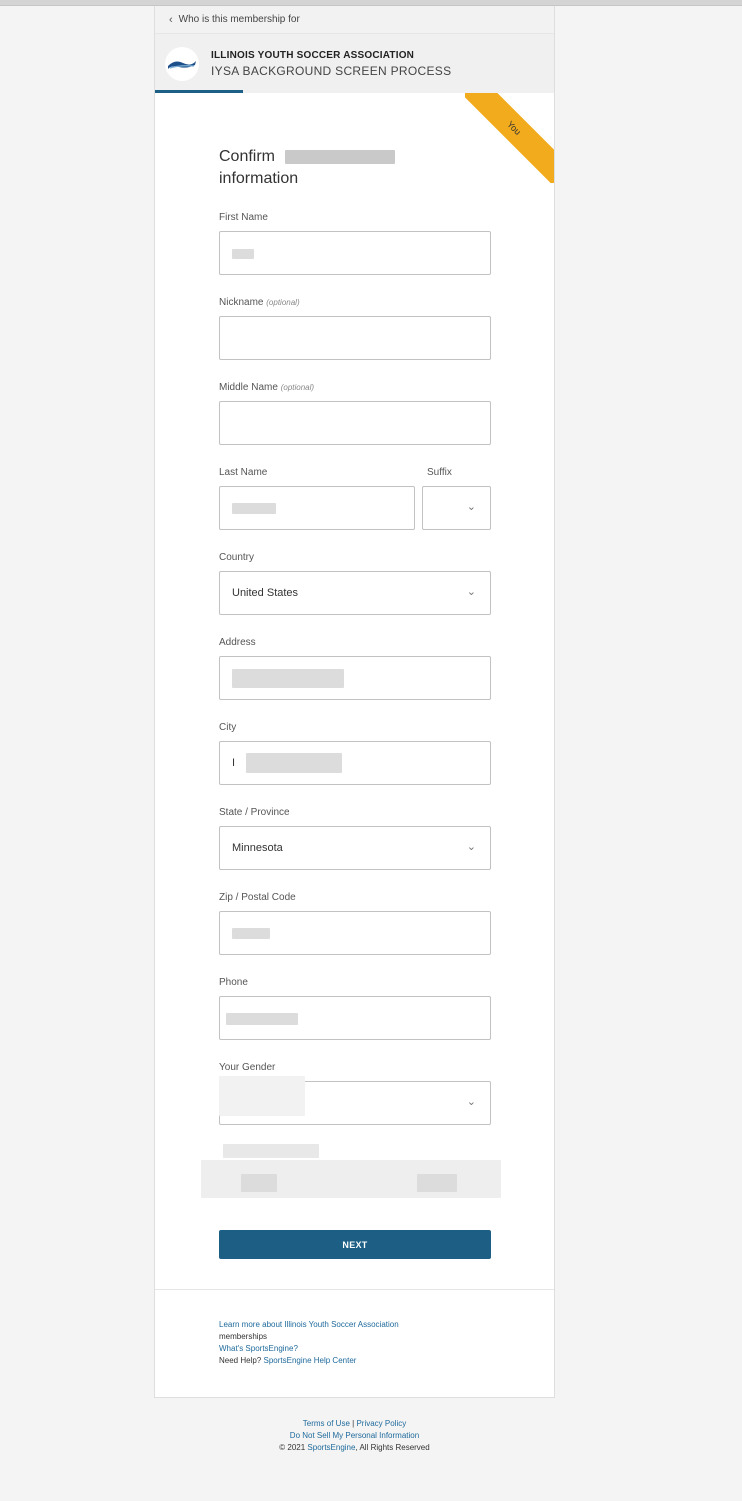 This screenshot has height=1501, width=742. What do you see at coordinates (355, 423) in the screenshot?
I see `middle-name-input` at bounding box center [355, 423].